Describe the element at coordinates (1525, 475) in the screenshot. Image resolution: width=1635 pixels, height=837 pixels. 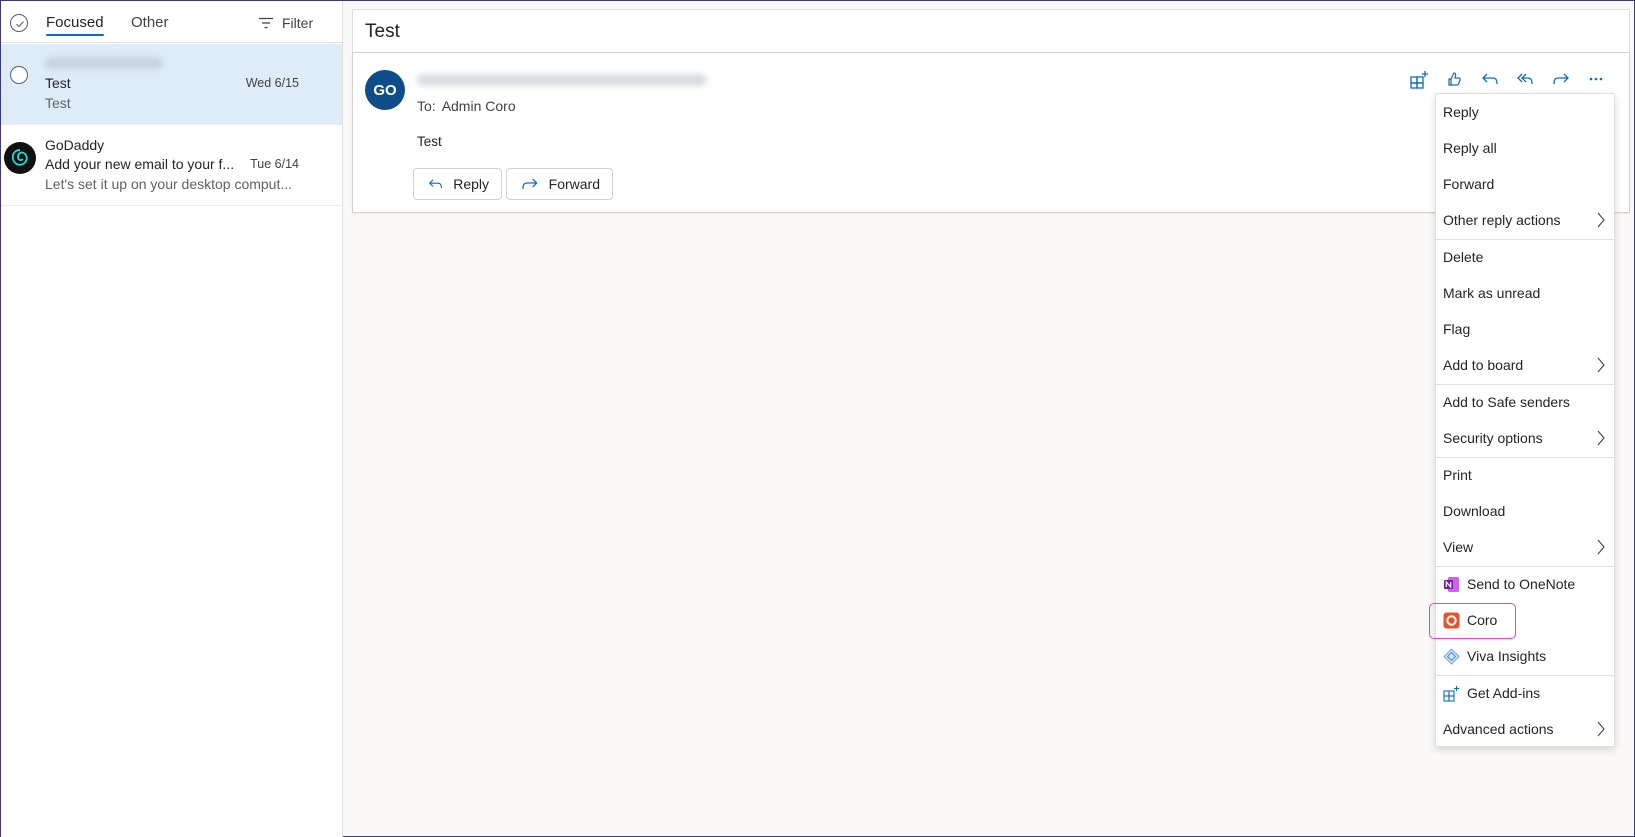
I see `menu-item-print: Print` at that location.